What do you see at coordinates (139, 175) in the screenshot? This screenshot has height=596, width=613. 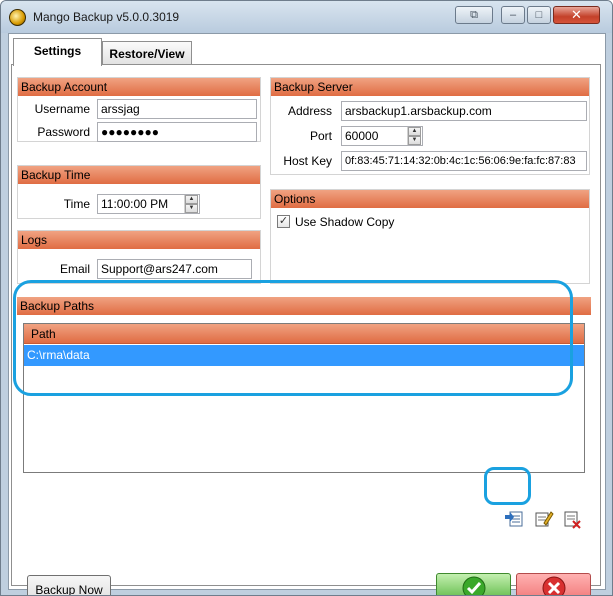 I see `backup-time-header: Backup Time` at bounding box center [139, 175].